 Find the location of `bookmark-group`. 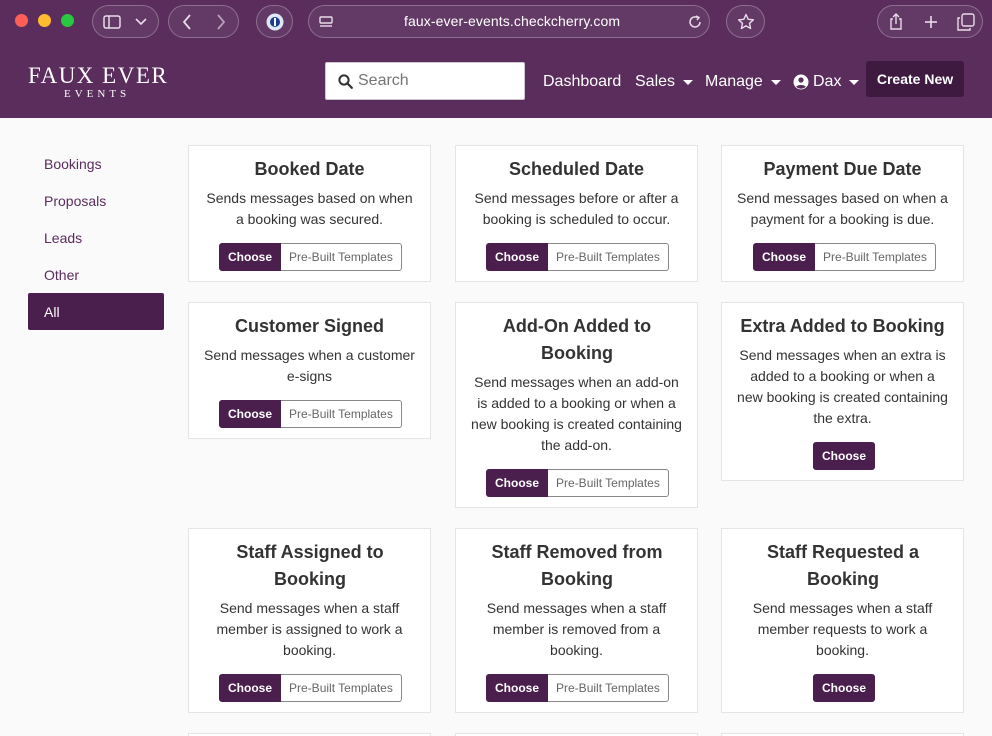

bookmark-group is located at coordinates (745, 21).